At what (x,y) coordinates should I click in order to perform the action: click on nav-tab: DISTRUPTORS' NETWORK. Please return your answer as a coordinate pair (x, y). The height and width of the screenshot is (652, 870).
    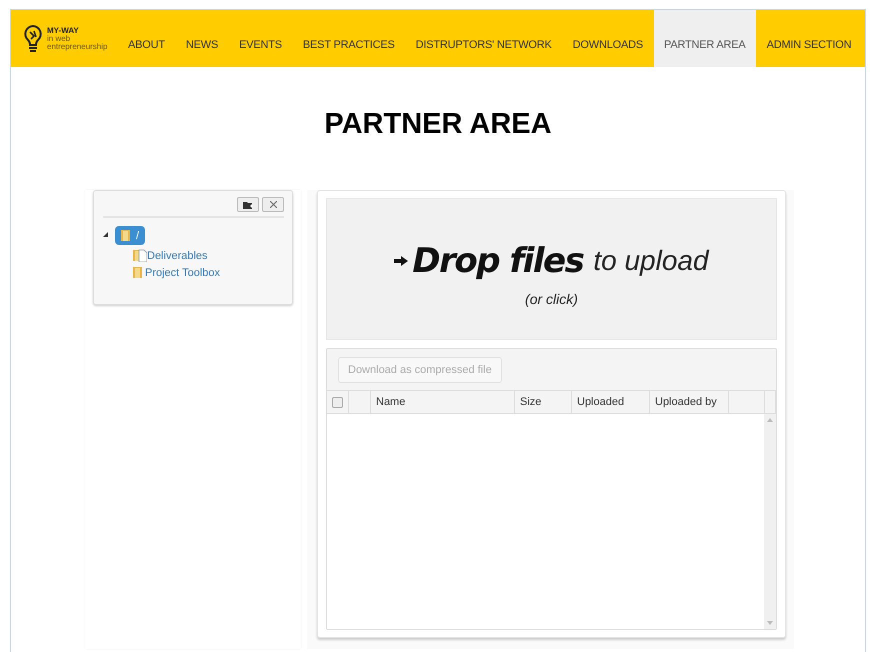
    Looking at the image, I should click on (483, 38).